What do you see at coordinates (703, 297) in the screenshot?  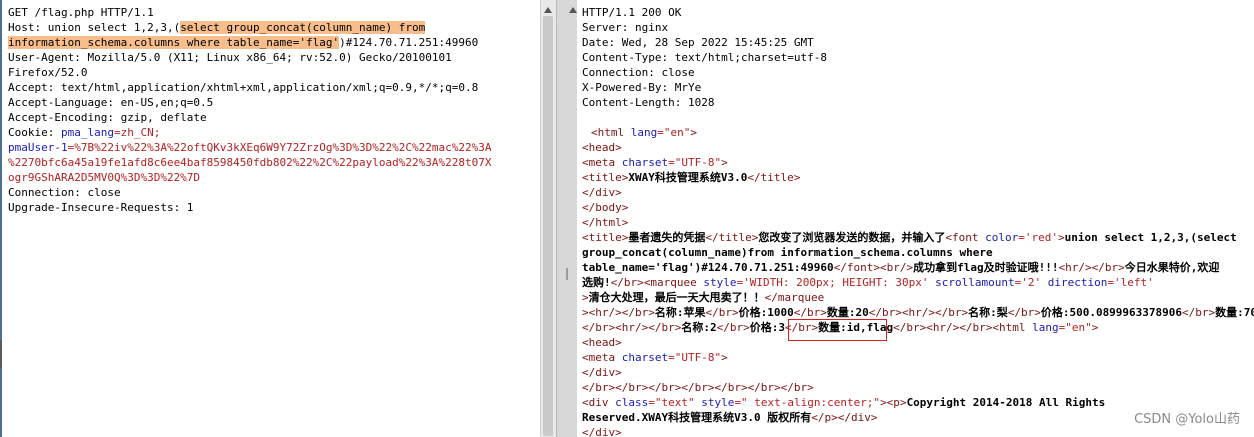 I see `response-body-line: >清仓大处理，最后一天大甩卖了！！</marquee` at bounding box center [703, 297].